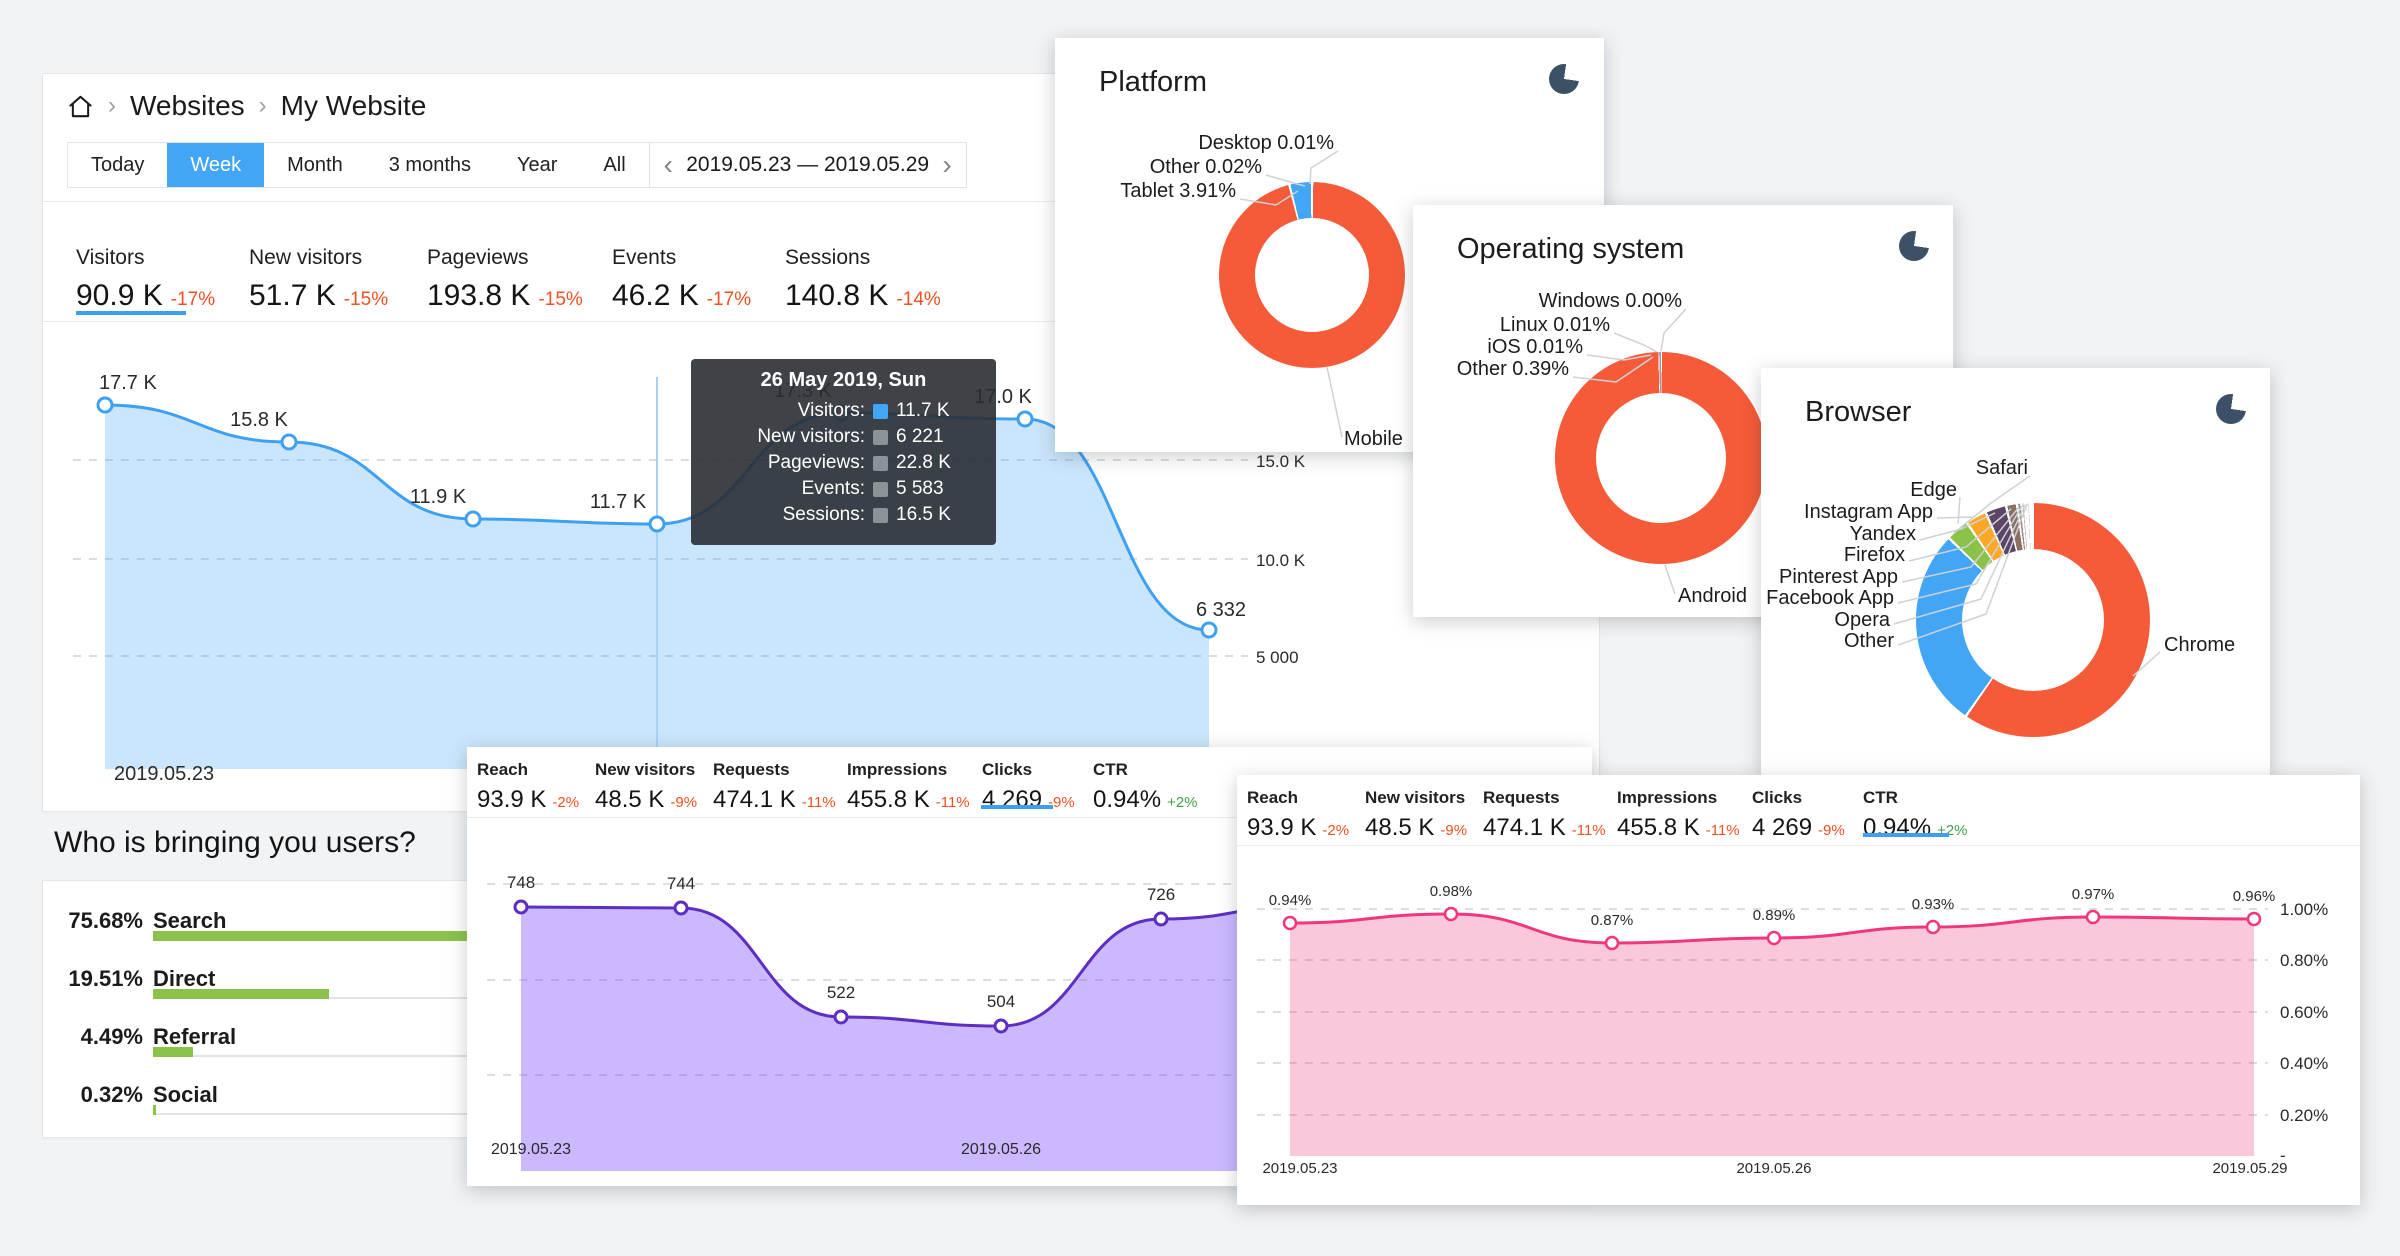 This screenshot has height=1256, width=2400. I want to click on tooltip-value: 6 221, so click(920, 436).